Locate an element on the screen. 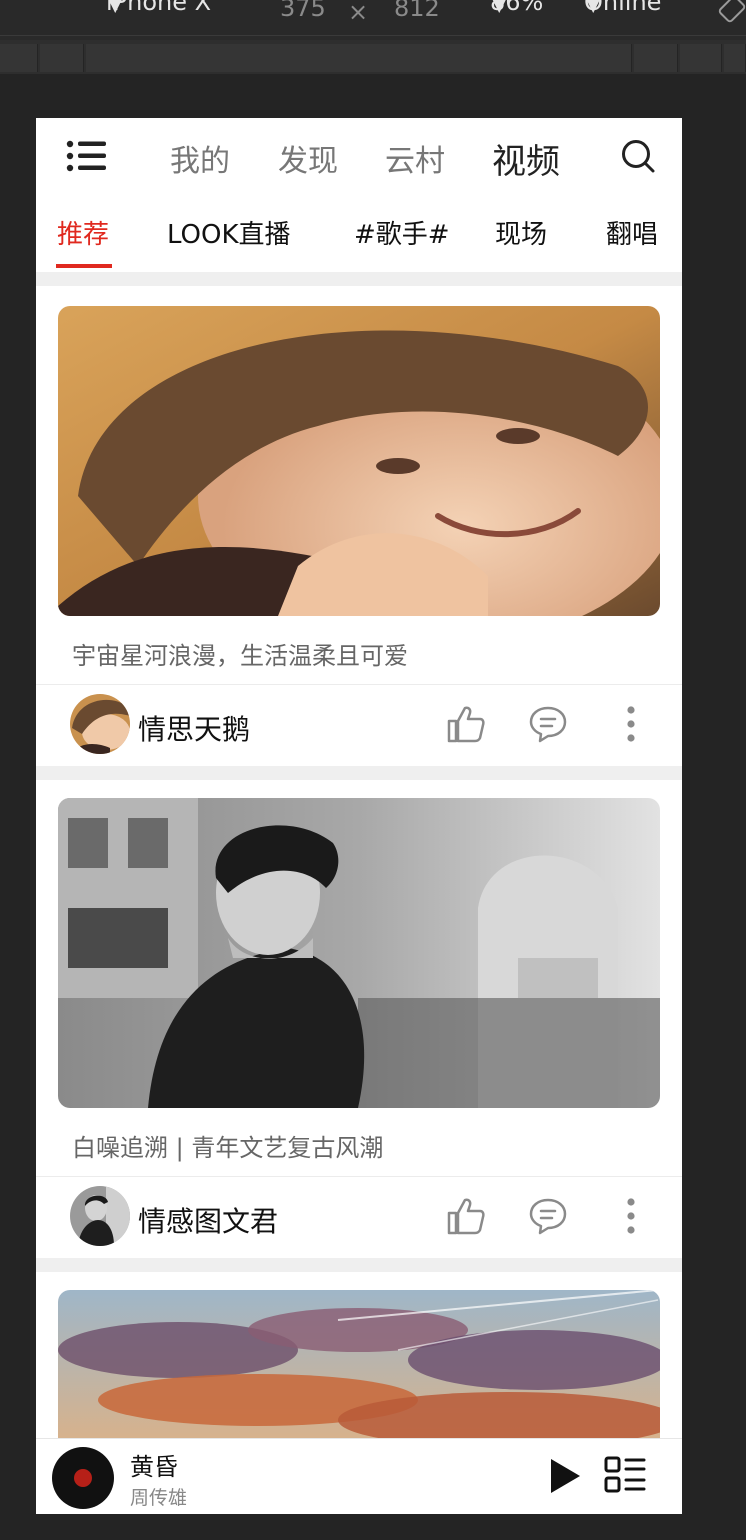 This screenshot has height=1540, width=746. nav-tab-video: 视频 is located at coordinates (526, 158).